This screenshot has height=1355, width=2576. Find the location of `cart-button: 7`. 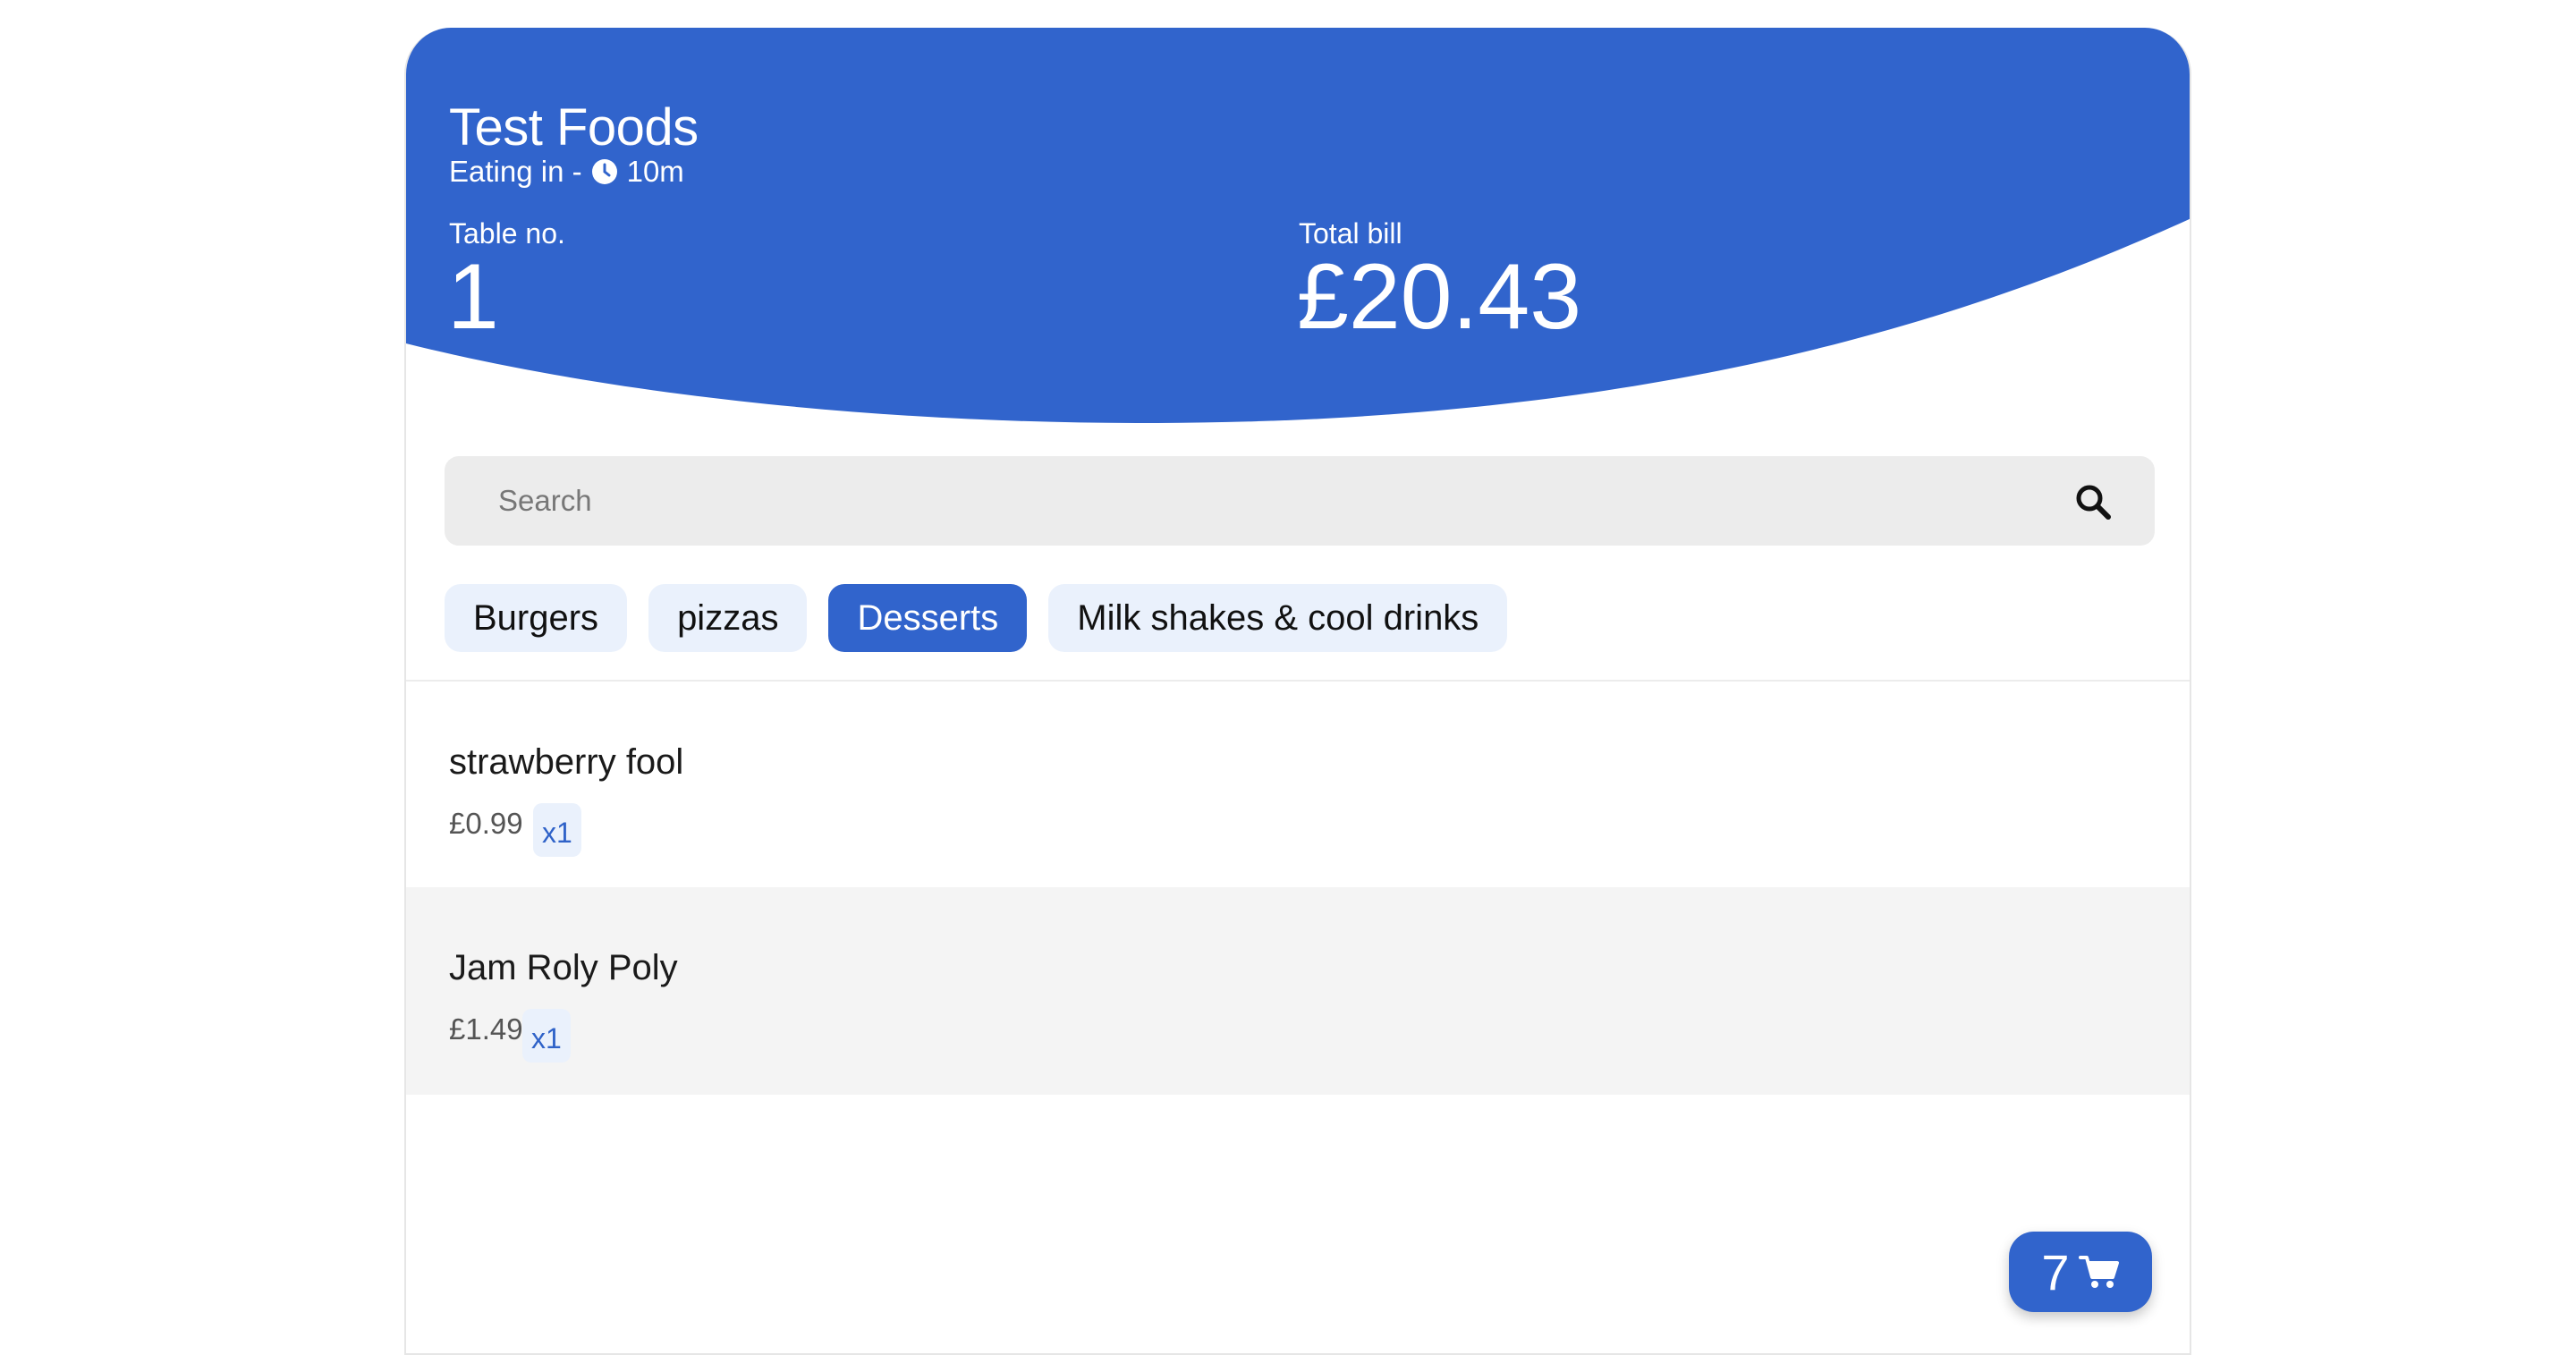

cart-button: 7 is located at coordinates (2080, 1272).